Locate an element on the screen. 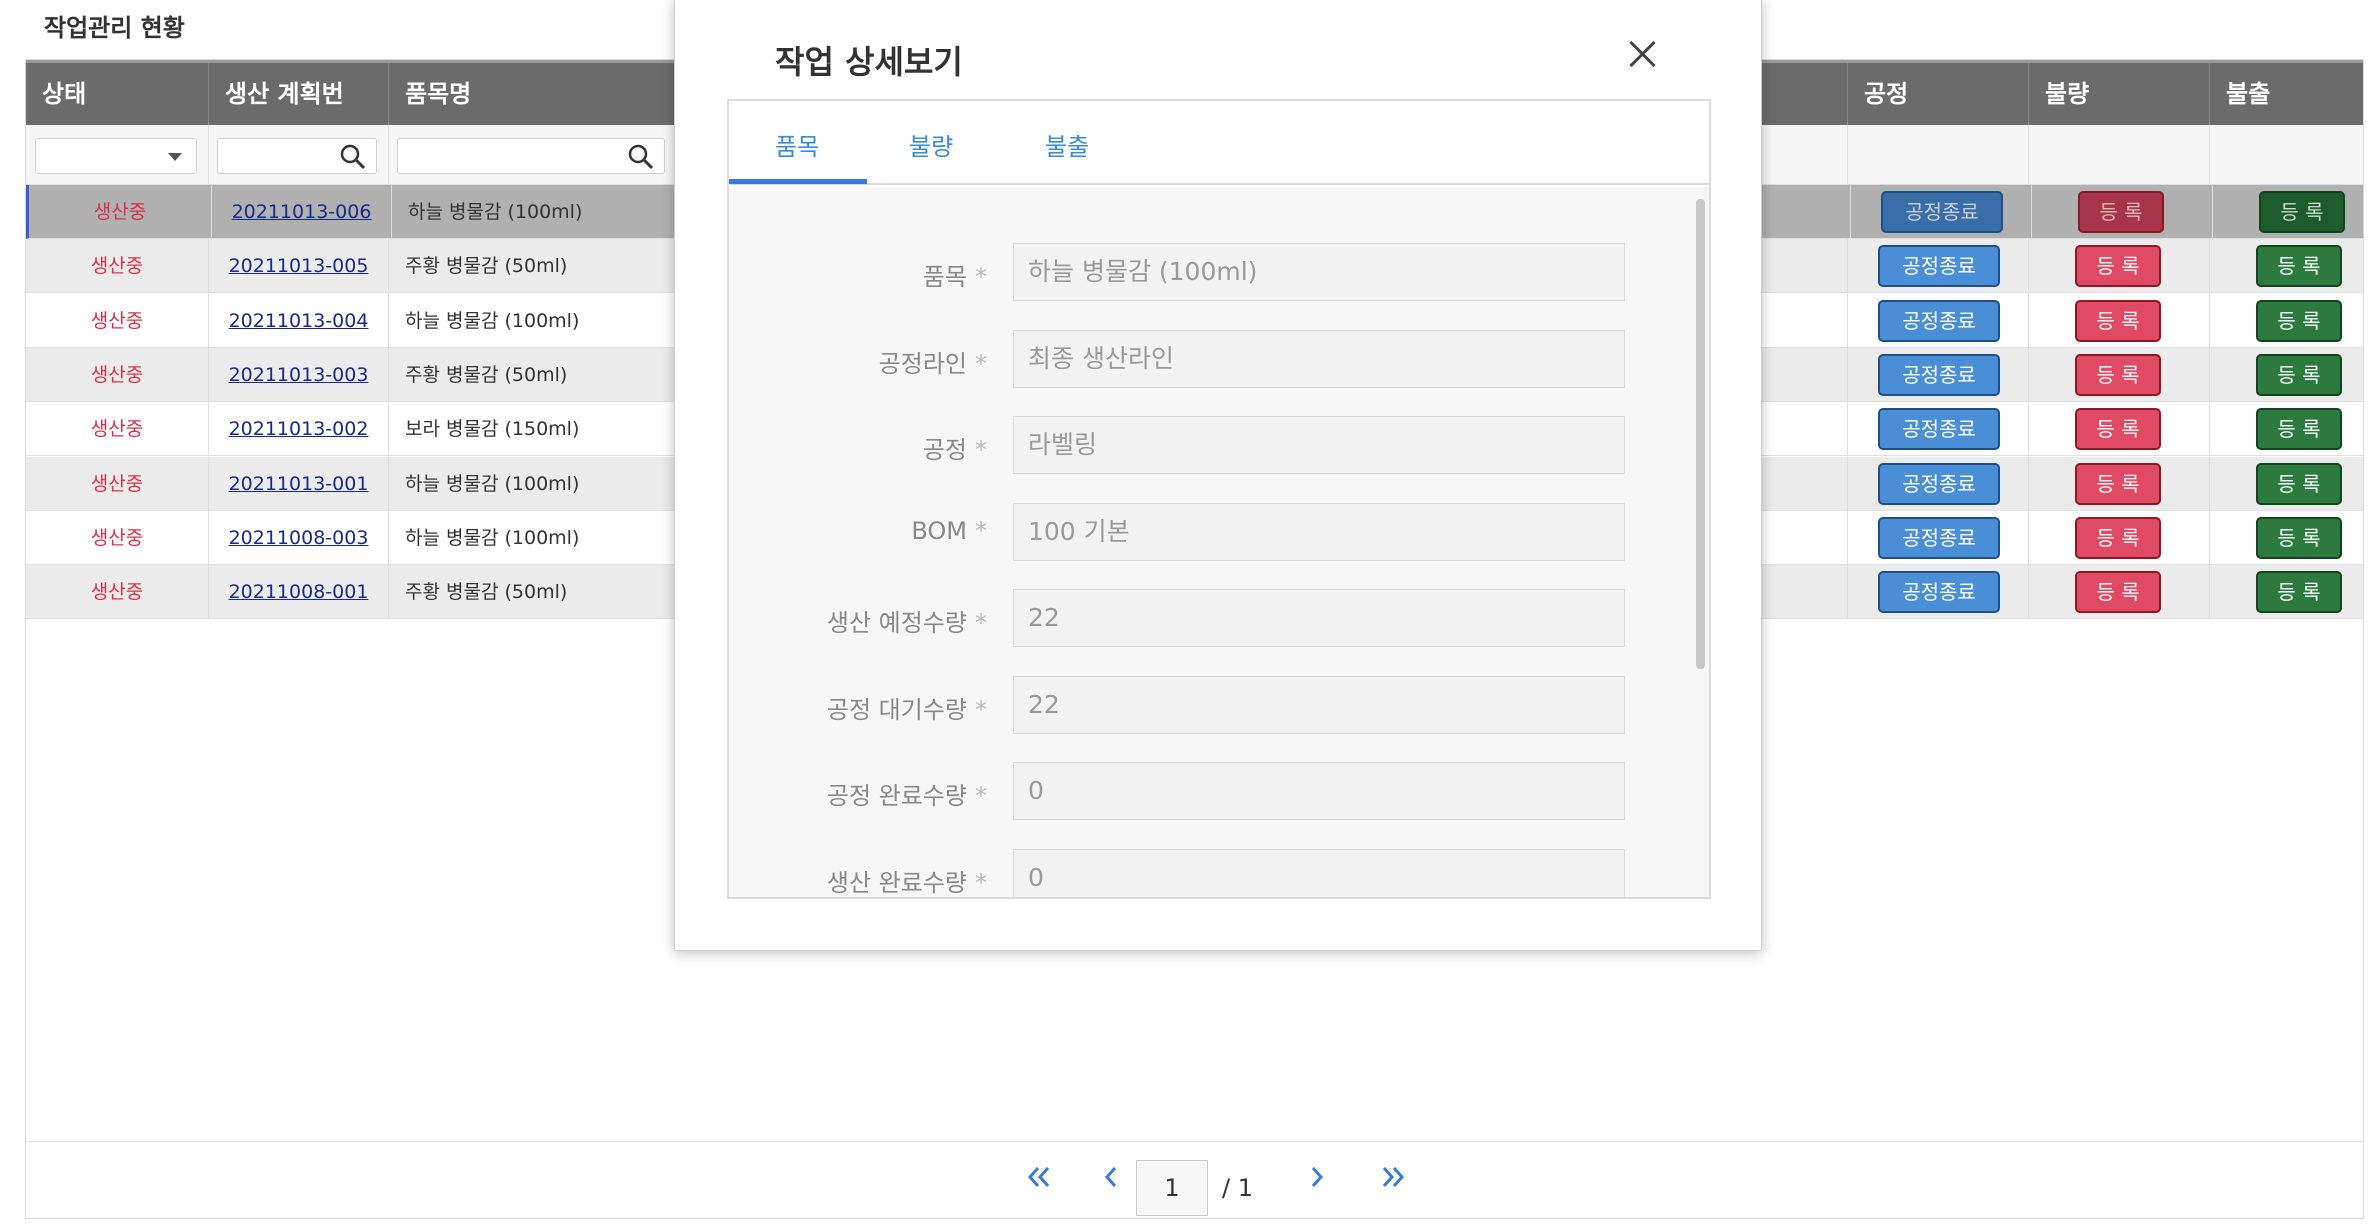 This screenshot has width=2378, height=1226. col-header-defect: 불량 is located at coordinates (2119, 94).